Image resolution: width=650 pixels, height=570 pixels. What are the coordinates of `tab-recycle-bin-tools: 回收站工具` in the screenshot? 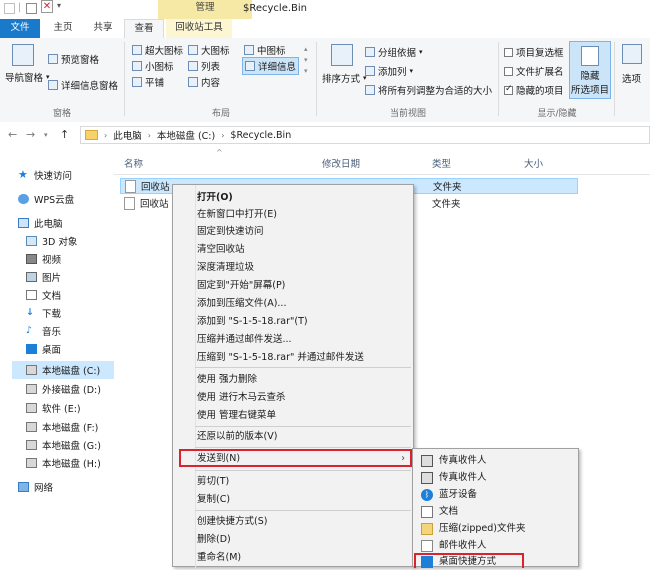 It's located at (199, 28).